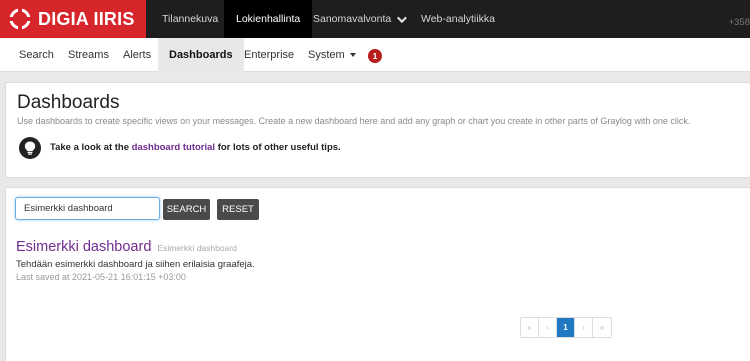  I want to click on subnav-item-streams: Streams, so click(88, 55).